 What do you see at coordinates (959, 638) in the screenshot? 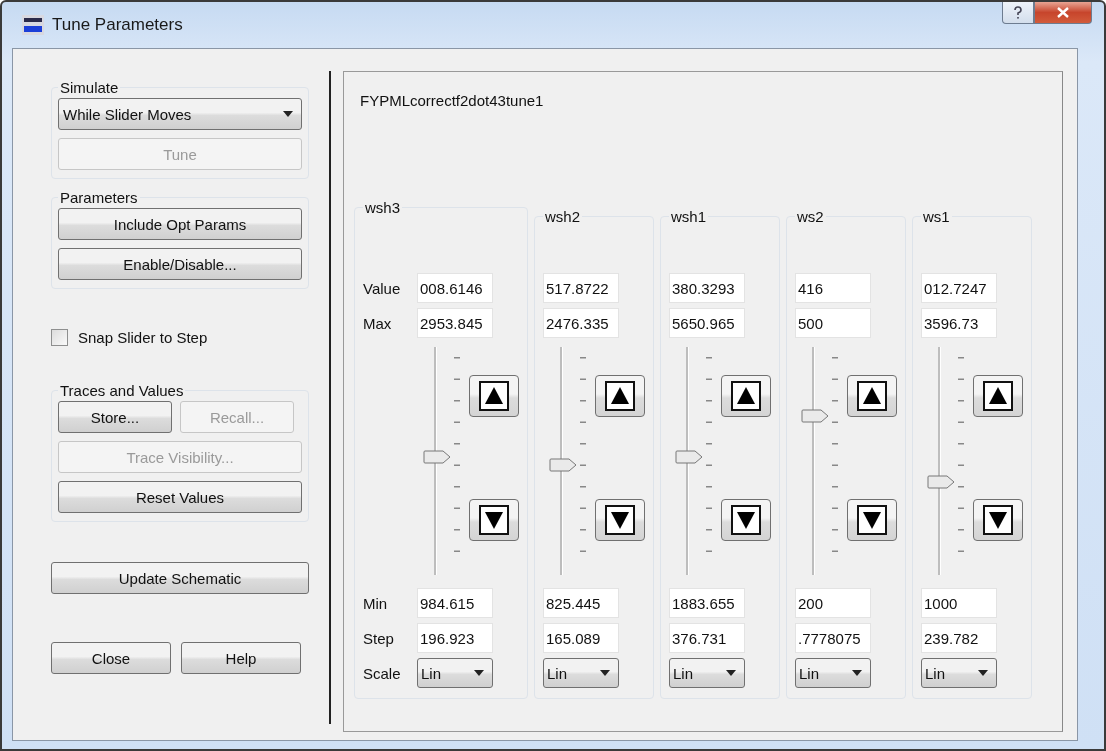
I see `step-field: 239.782` at bounding box center [959, 638].